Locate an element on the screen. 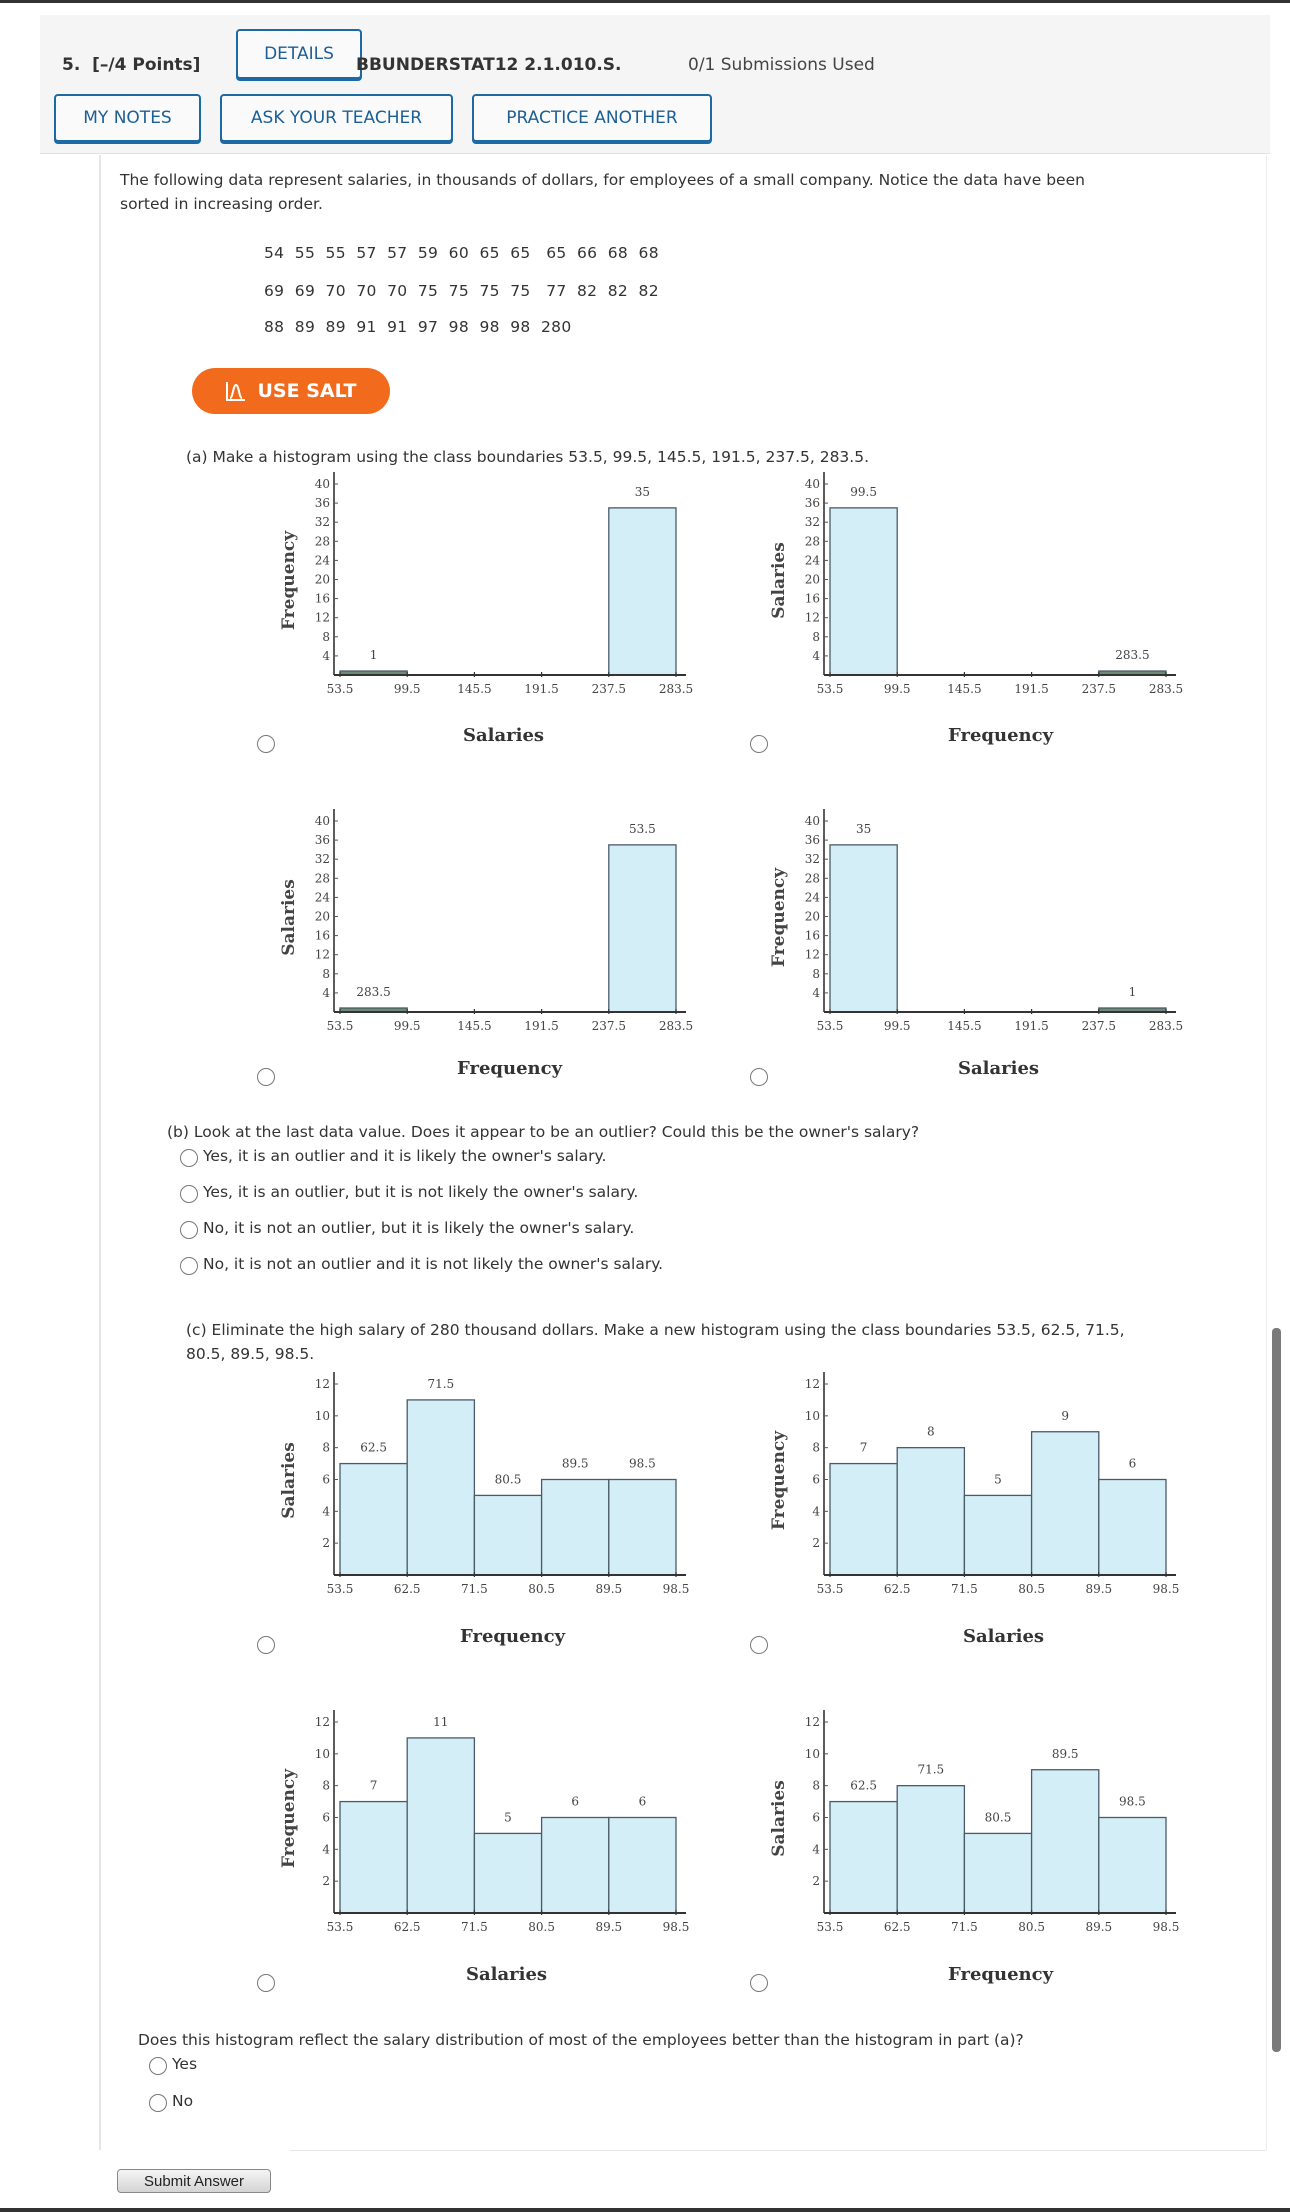 Image resolution: width=1290 pixels, height=2212 pixels. use-salt-button: USE SALT is located at coordinates (291, 391).